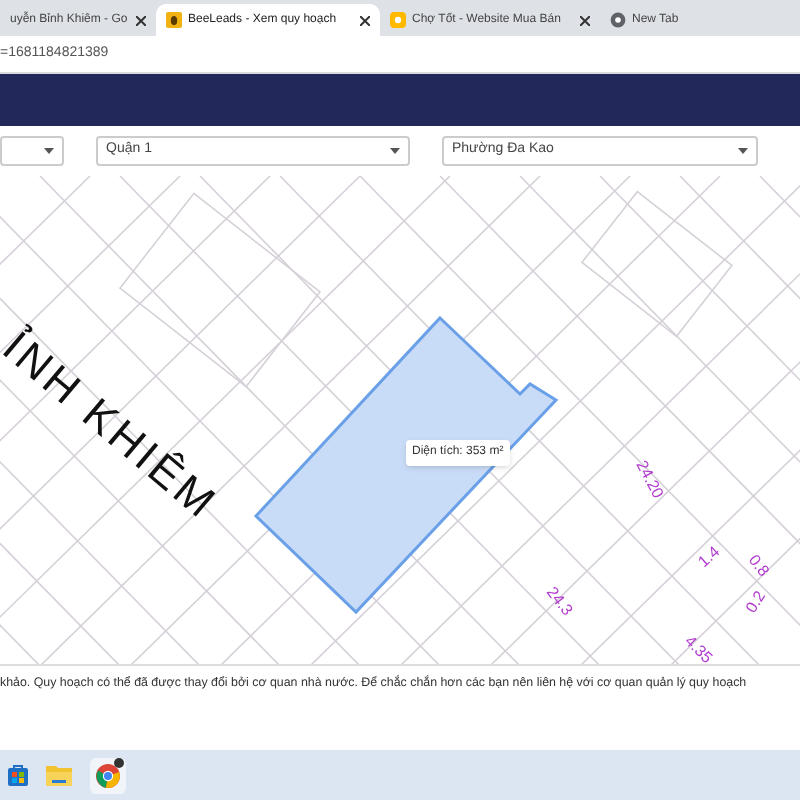  Describe the element at coordinates (18, 775) in the screenshot. I see `store-icon` at that location.